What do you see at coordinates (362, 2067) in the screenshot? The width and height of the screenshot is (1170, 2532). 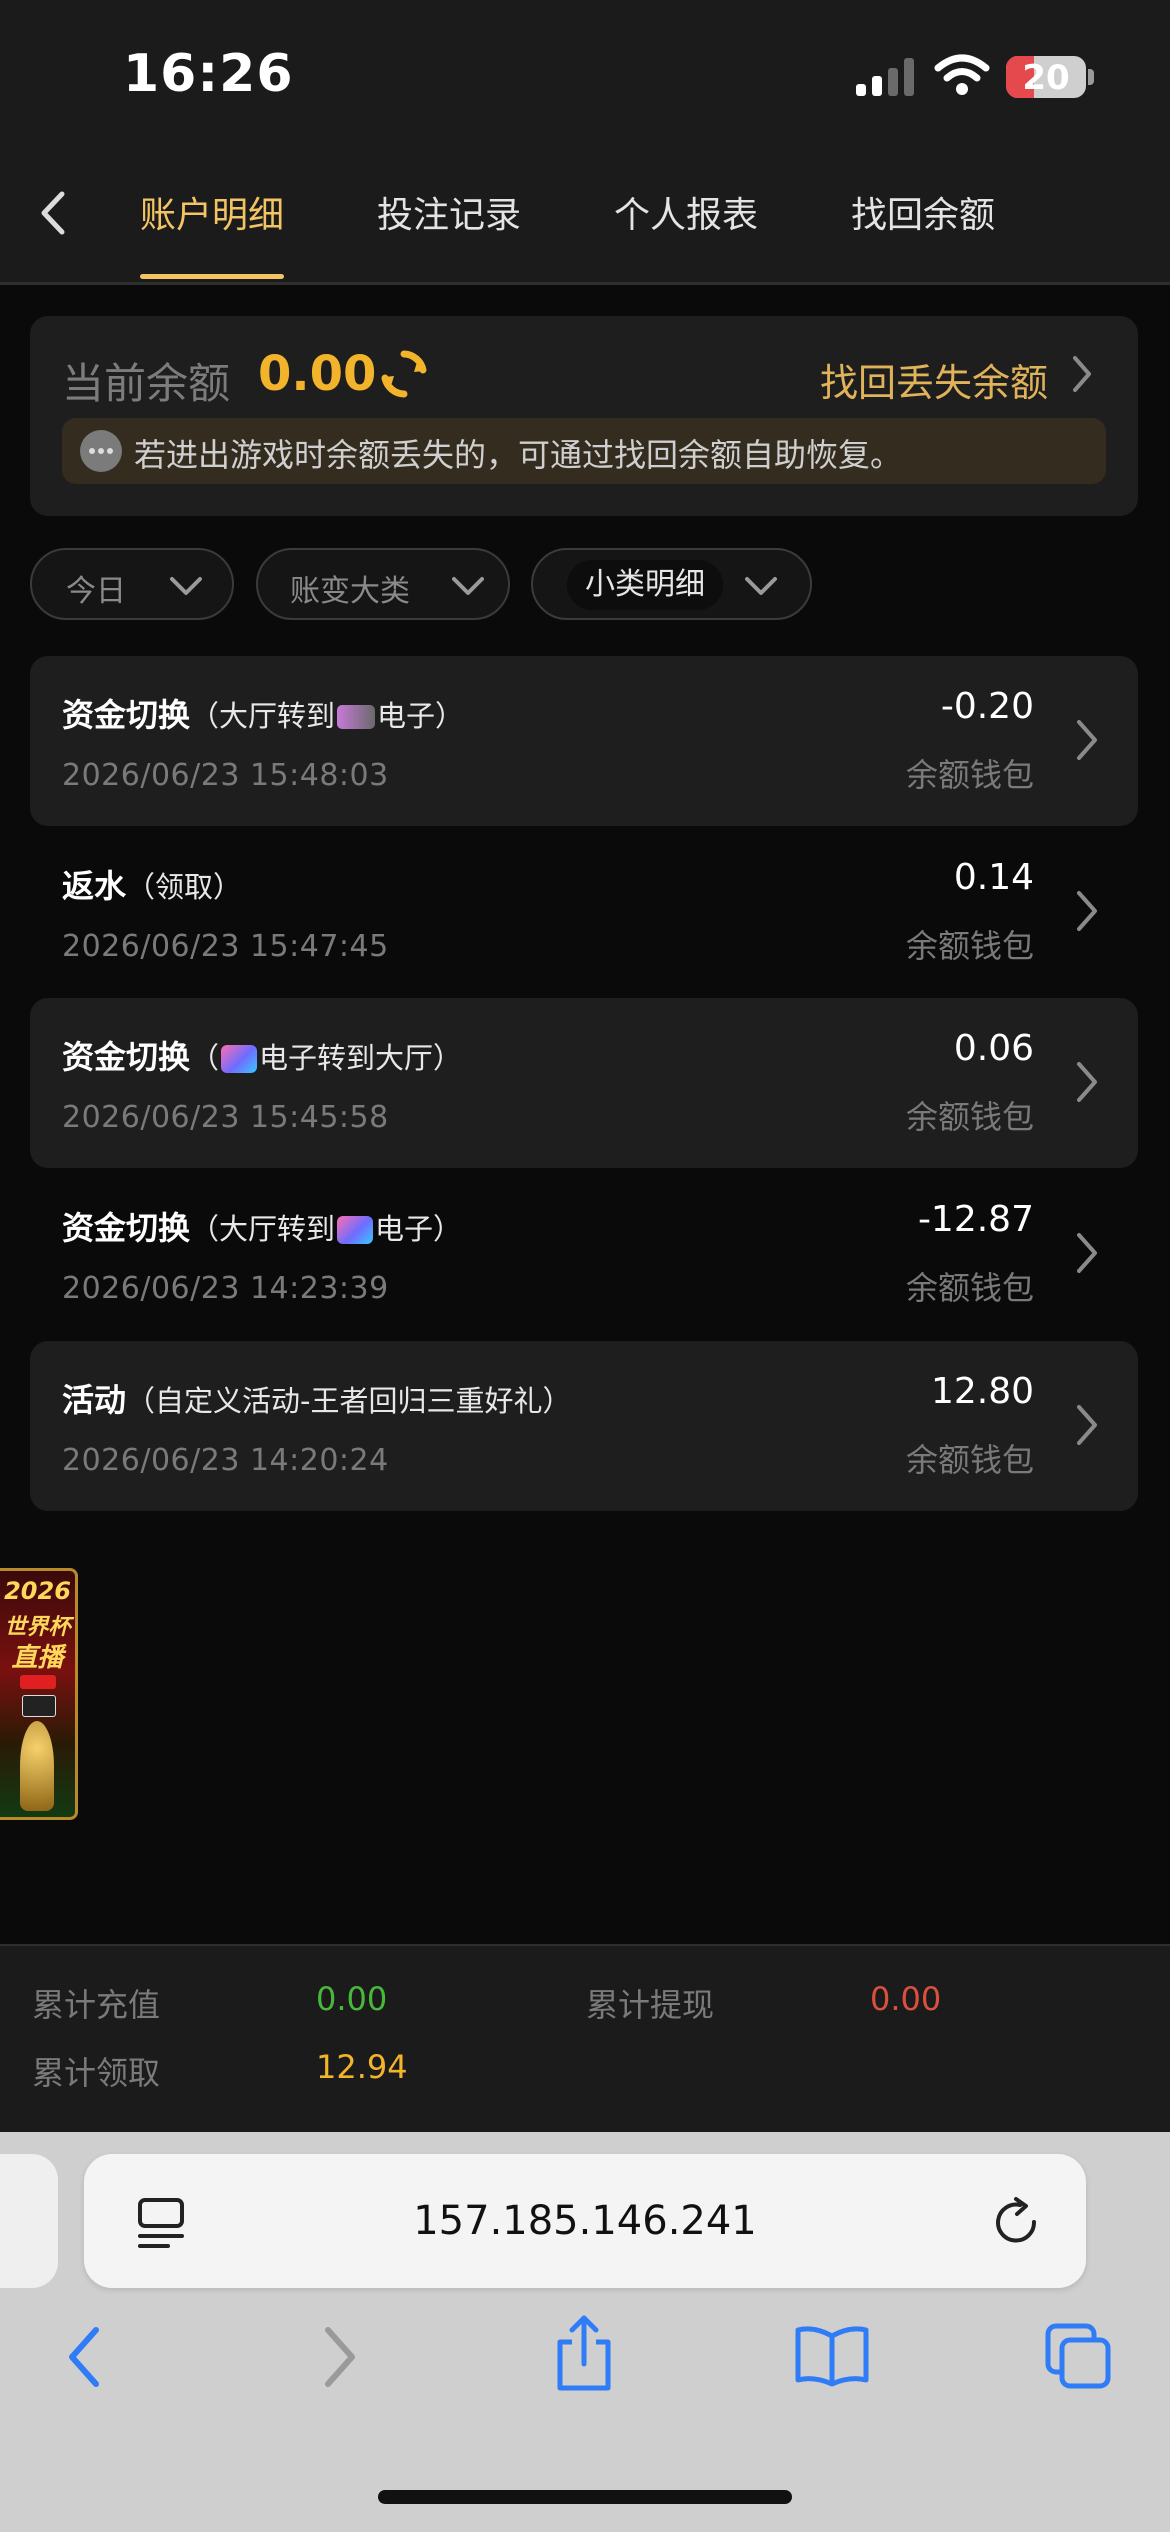 I see `total-claim-value: 12.94` at bounding box center [362, 2067].